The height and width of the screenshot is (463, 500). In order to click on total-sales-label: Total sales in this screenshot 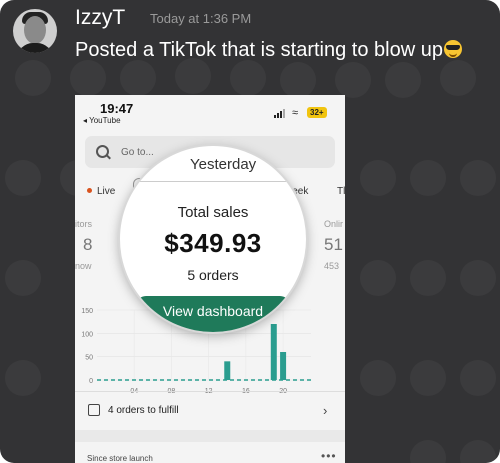, I will do `click(213, 212)`.